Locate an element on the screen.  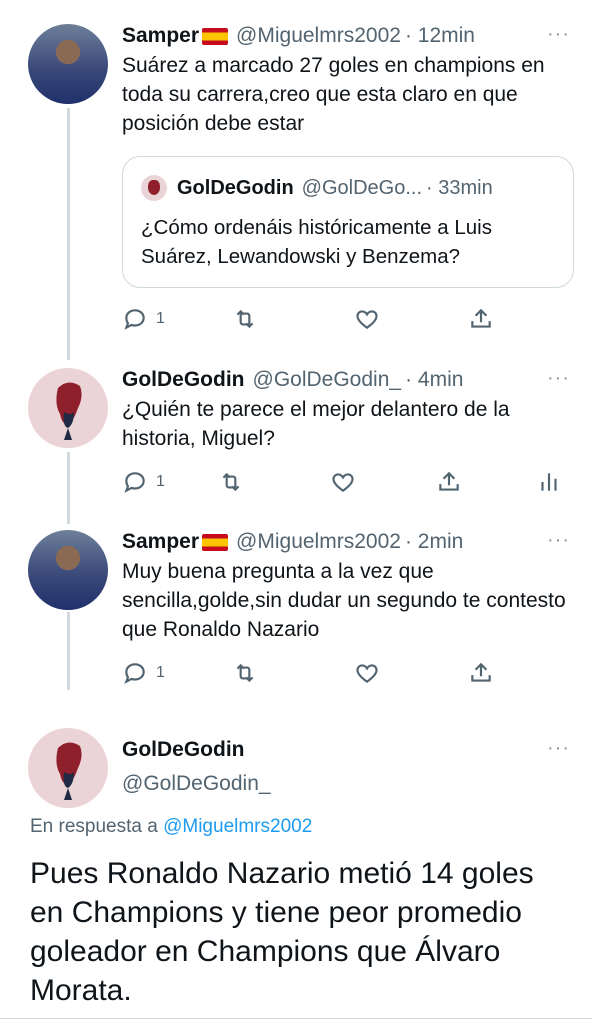
author-name: GolDeGodin is located at coordinates (183, 380).